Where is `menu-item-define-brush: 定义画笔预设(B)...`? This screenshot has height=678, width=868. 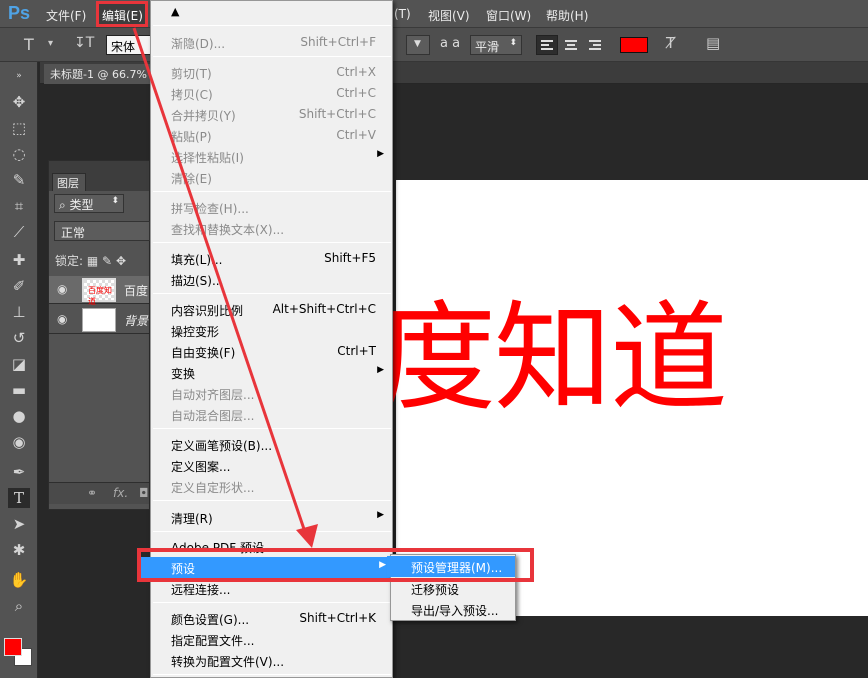
menu-item-define-brush: 定义画笔预设(B)... is located at coordinates (271, 444).